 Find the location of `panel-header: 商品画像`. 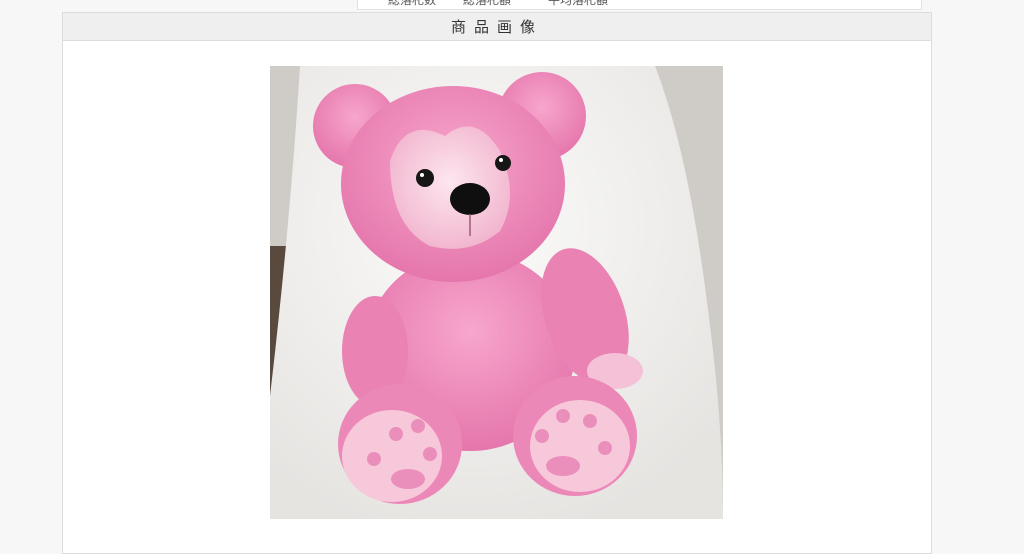

panel-header: 商品画像 is located at coordinates (497, 27).